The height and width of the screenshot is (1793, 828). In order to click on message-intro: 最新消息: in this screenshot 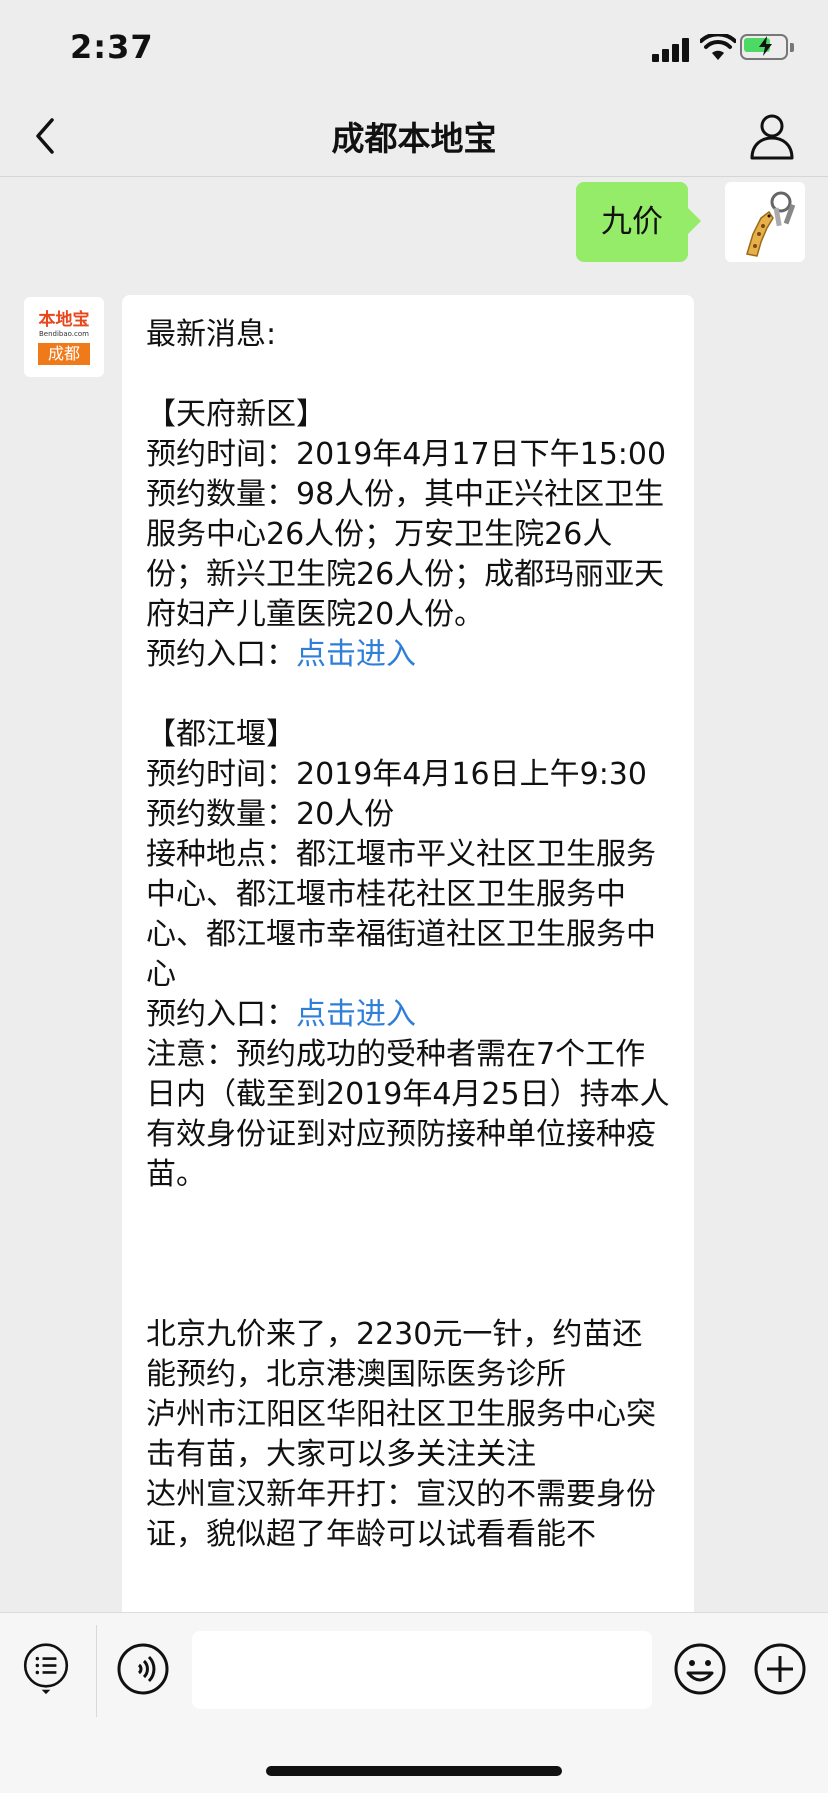, I will do `click(211, 334)`.